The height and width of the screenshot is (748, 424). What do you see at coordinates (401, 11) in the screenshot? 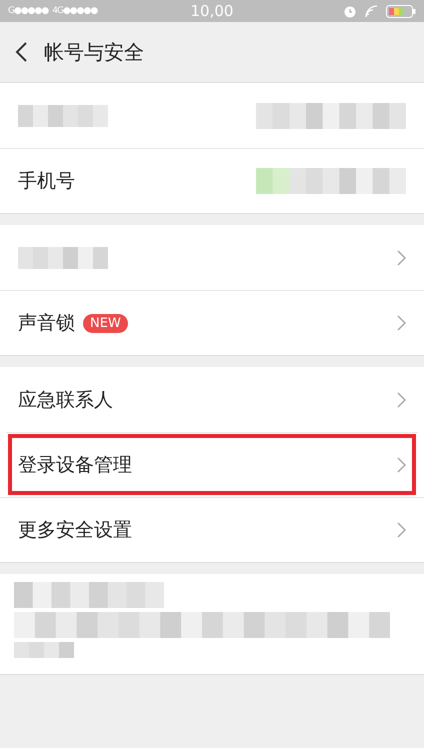
I see `battery-icon` at bounding box center [401, 11].